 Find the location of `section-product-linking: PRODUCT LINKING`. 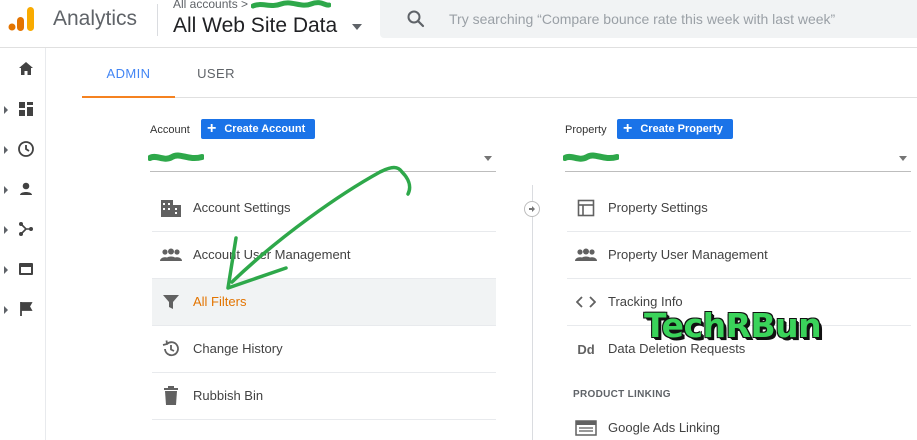

section-product-linking: PRODUCT LINKING is located at coordinates (622, 394).